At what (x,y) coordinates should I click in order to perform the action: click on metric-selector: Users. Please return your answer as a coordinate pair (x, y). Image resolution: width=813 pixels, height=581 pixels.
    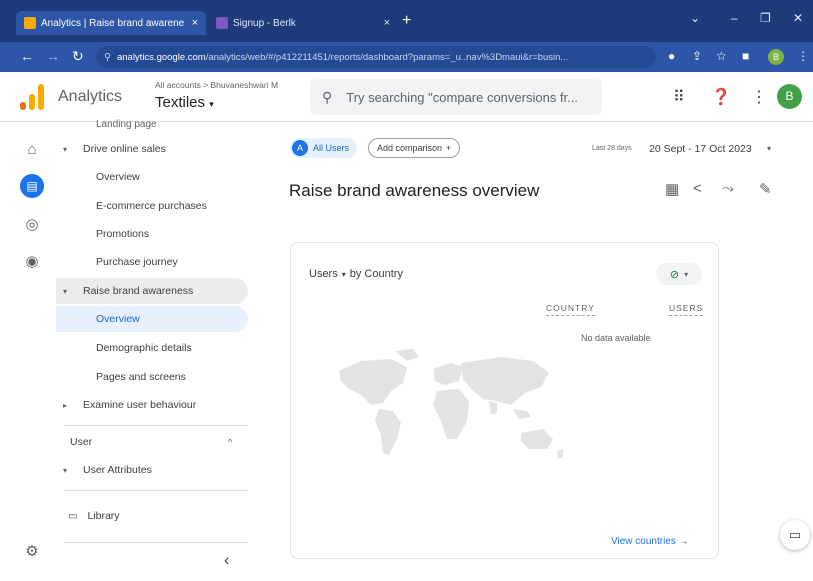
    Looking at the image, I should click on (323, 274).